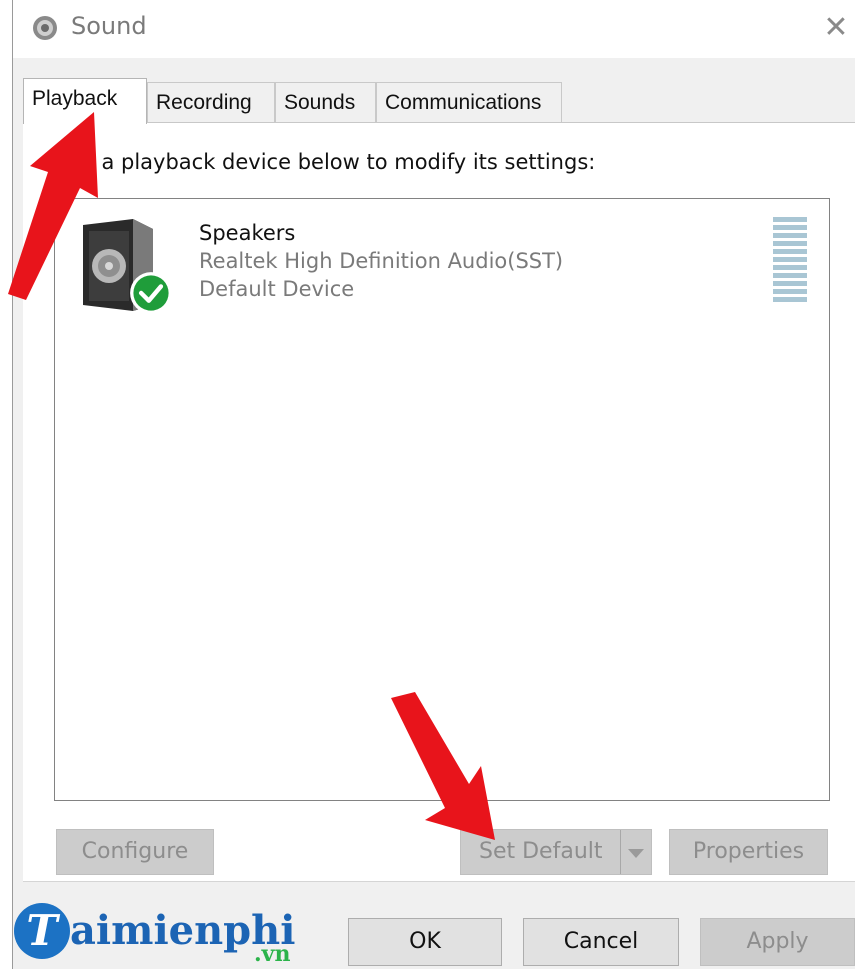 The image size is (855, 969). What do you see at coordinates (790, 259) in the screenshot?
I see `volume-level-meter` at bounding box center [790, 259].